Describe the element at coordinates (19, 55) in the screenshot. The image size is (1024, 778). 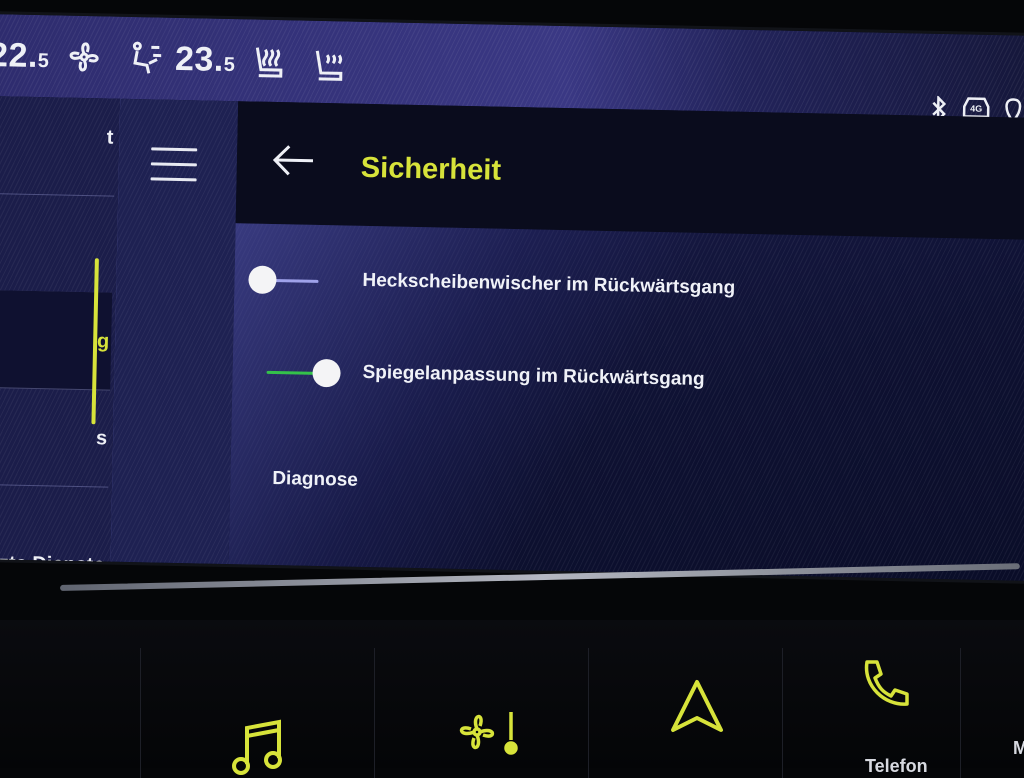
I see `driver-temp-value: 22.` at that location.